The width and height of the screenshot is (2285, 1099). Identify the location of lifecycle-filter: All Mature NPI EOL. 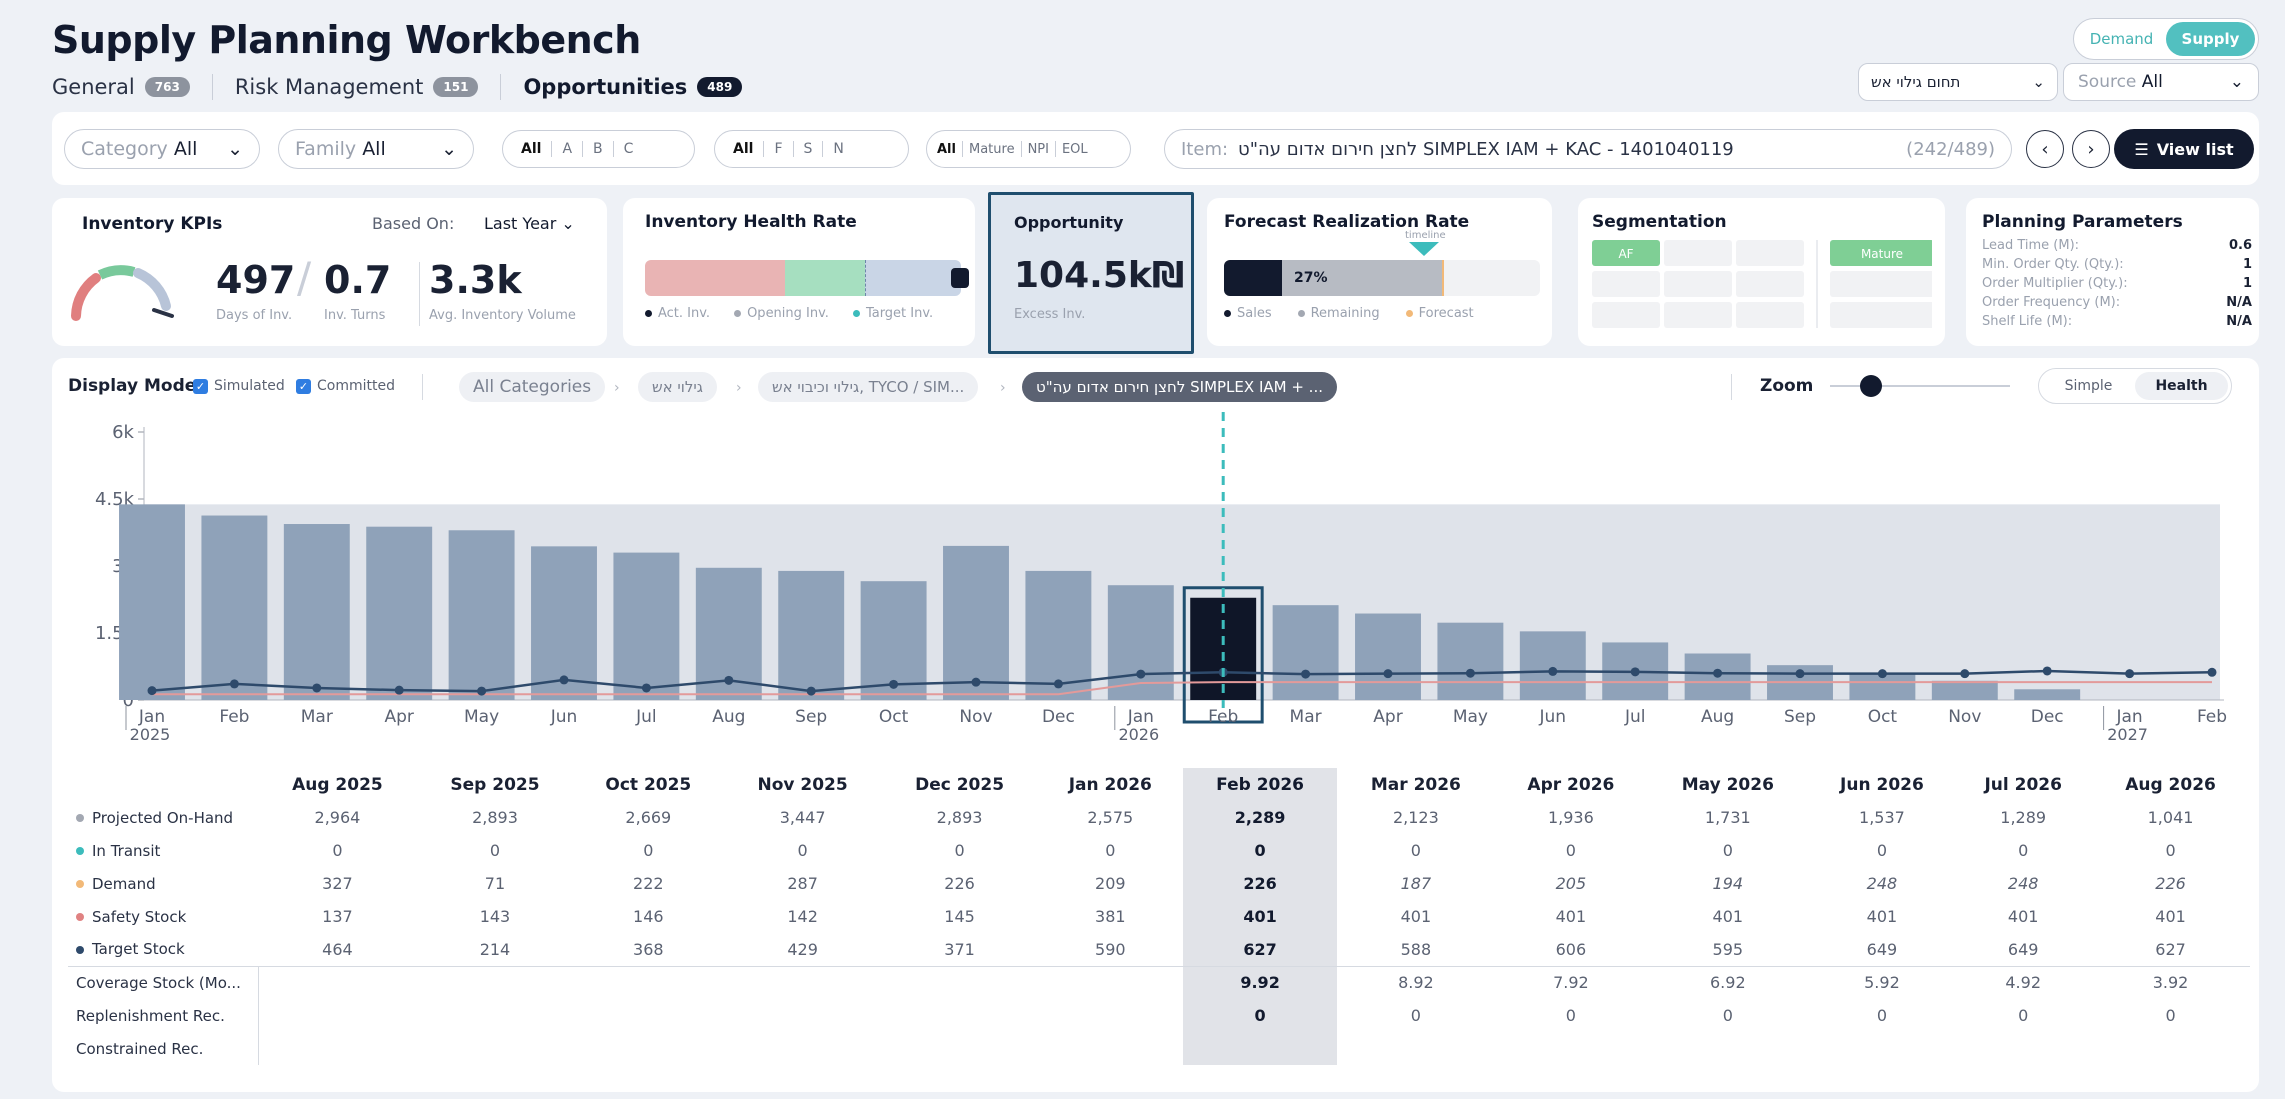
(1028, 149).